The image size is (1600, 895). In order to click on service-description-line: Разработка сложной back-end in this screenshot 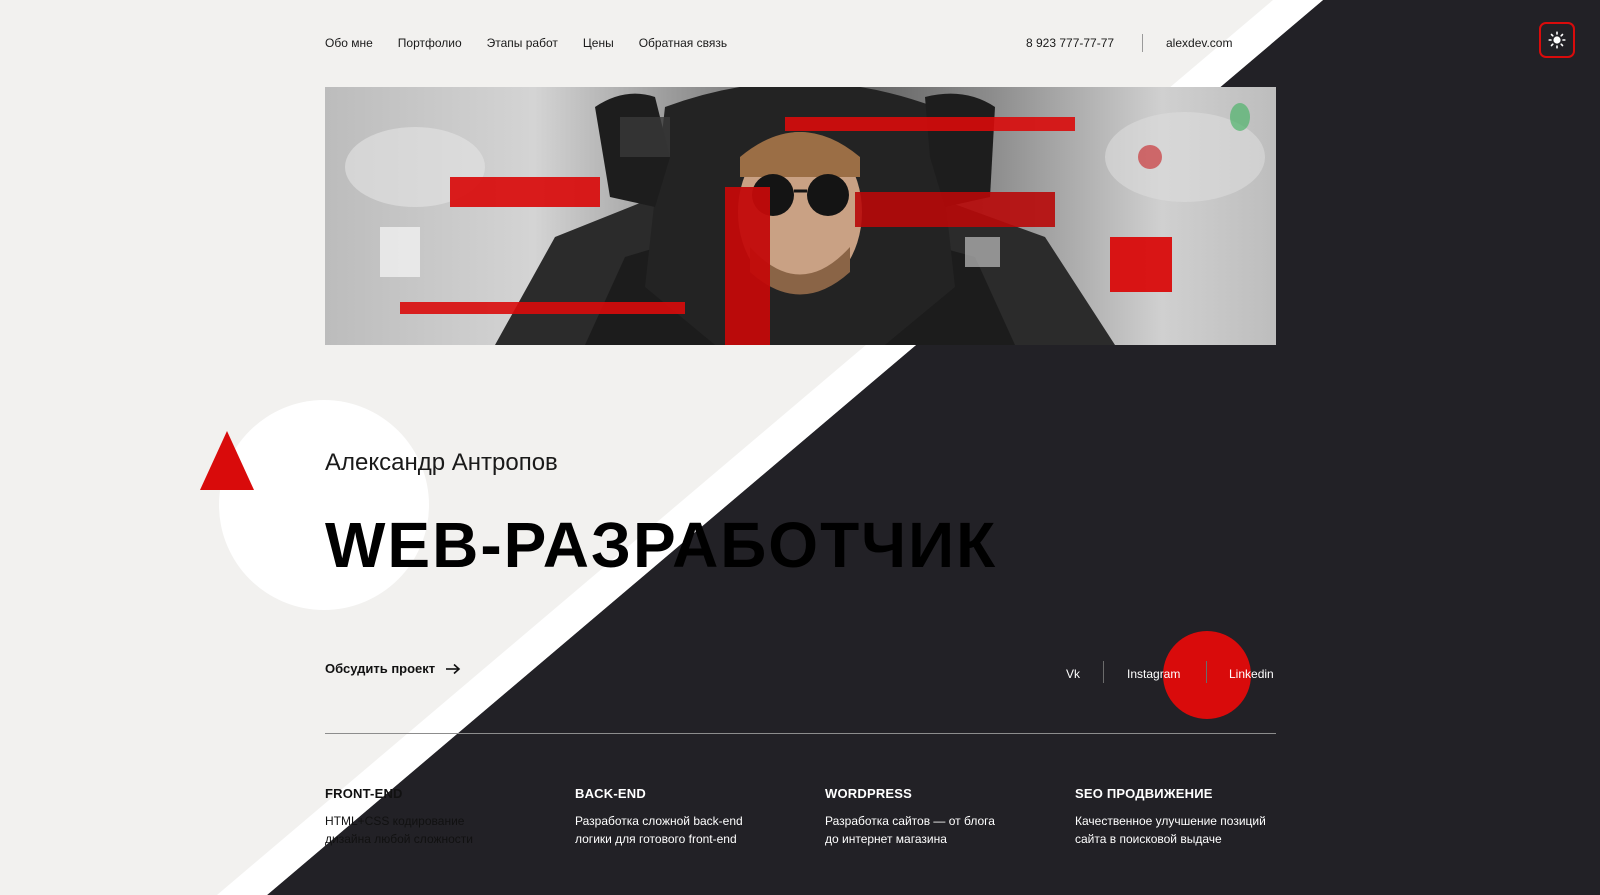, I will do `click(659, 821)`.